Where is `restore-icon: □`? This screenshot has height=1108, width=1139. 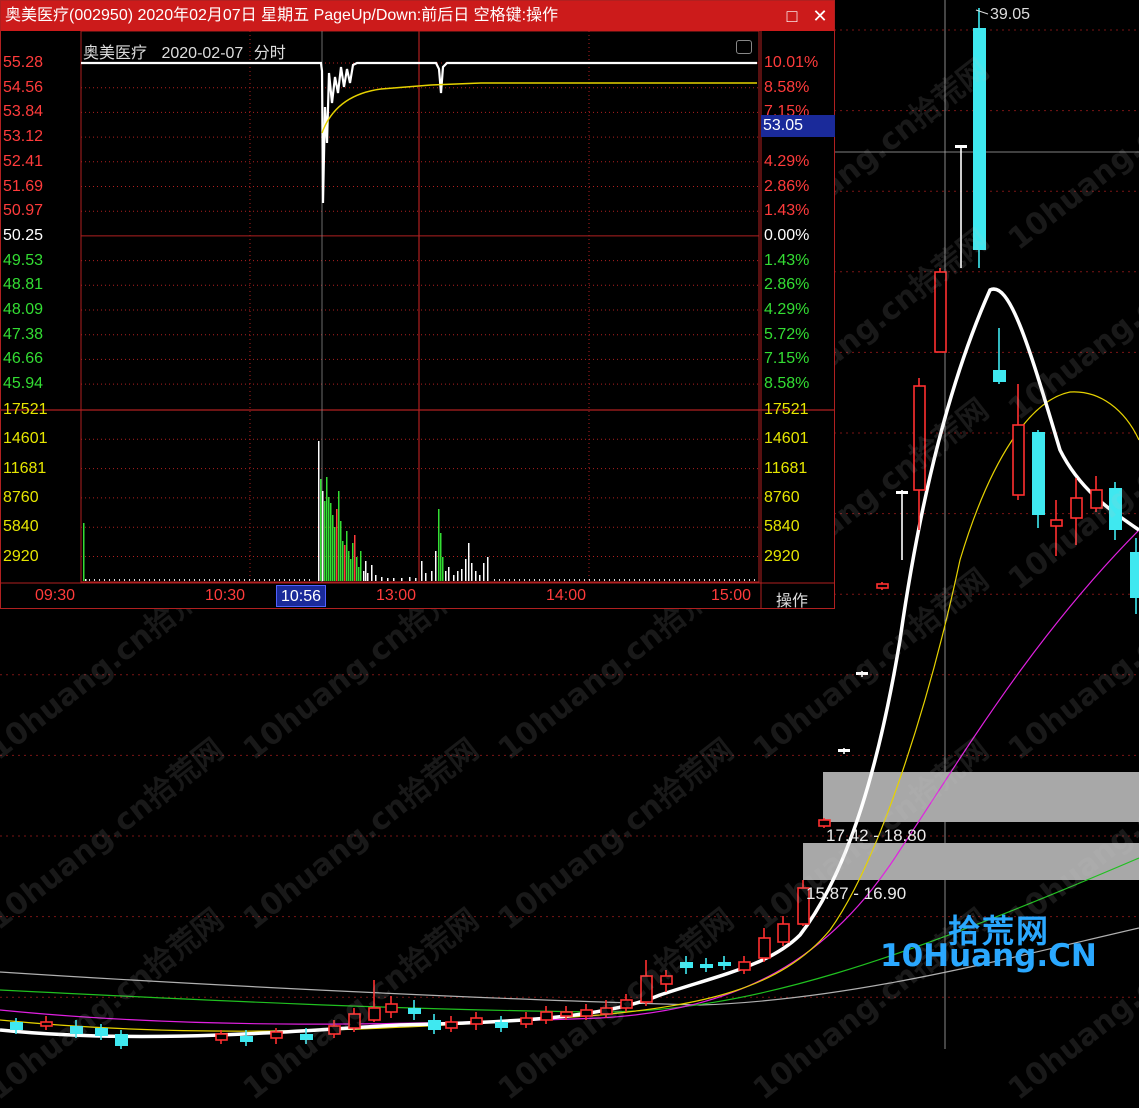
restore-icon: □ is located at coordinates (792, 16).